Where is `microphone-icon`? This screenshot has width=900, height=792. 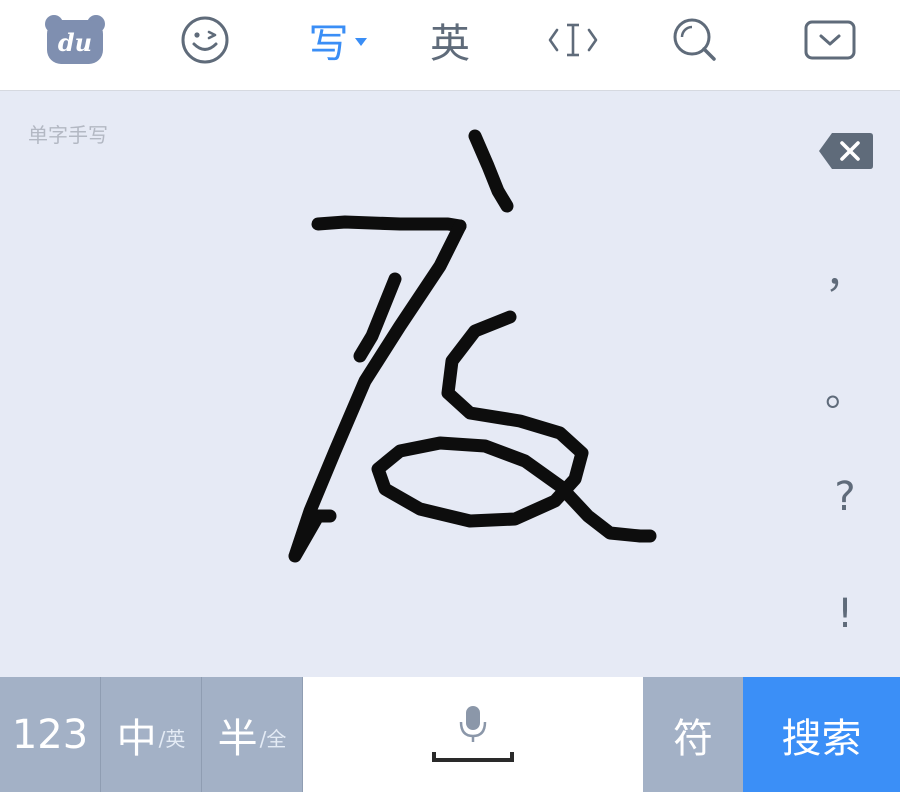 microphone-icon is located at coordinates (473, 733).